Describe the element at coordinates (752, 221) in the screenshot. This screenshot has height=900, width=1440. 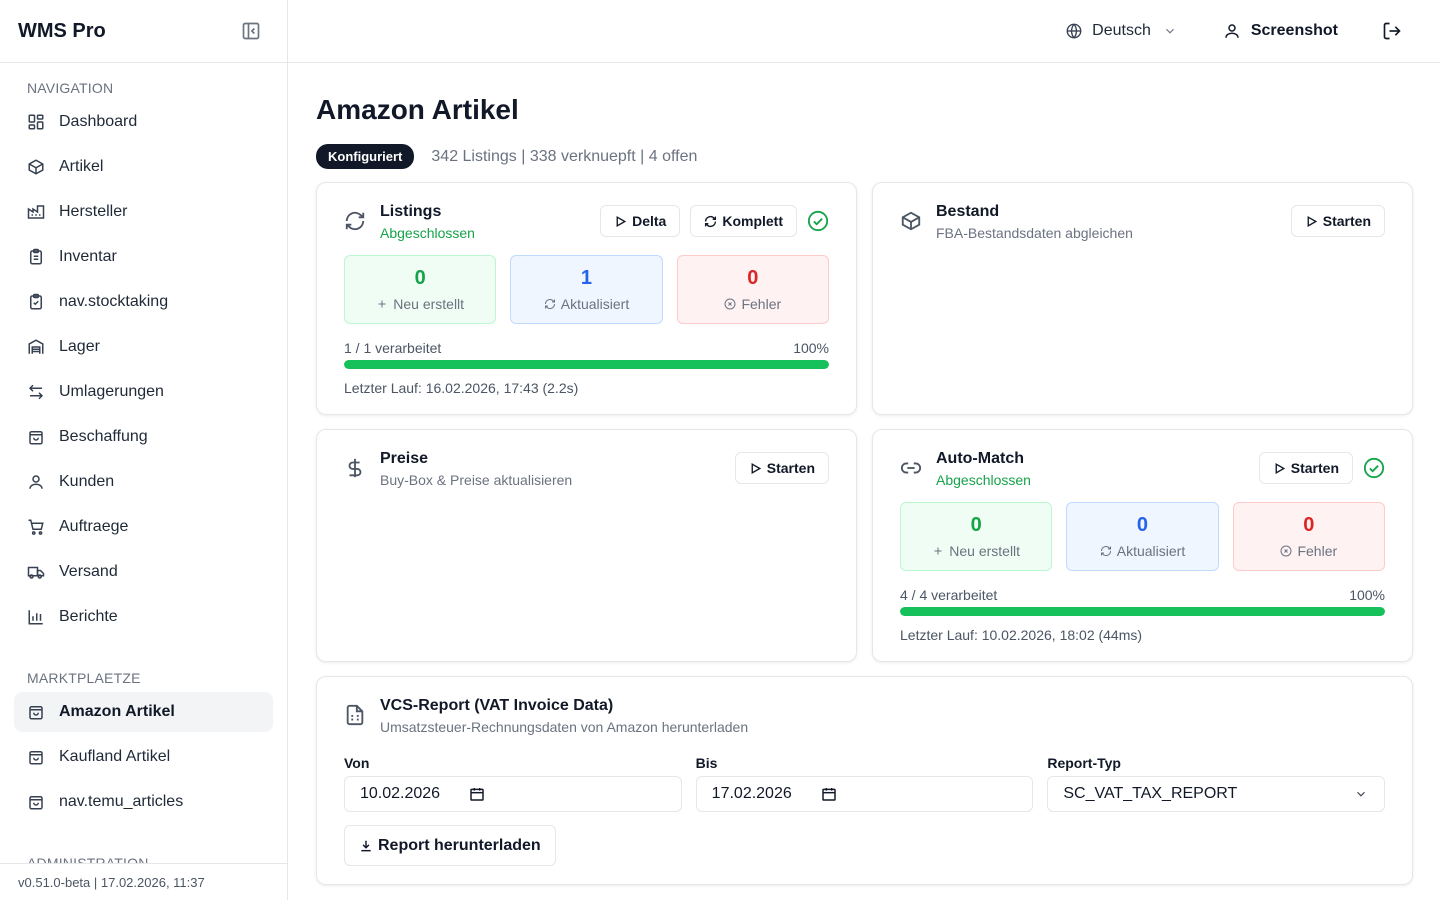
I see `komplett-button-label: Komplett` at that location.